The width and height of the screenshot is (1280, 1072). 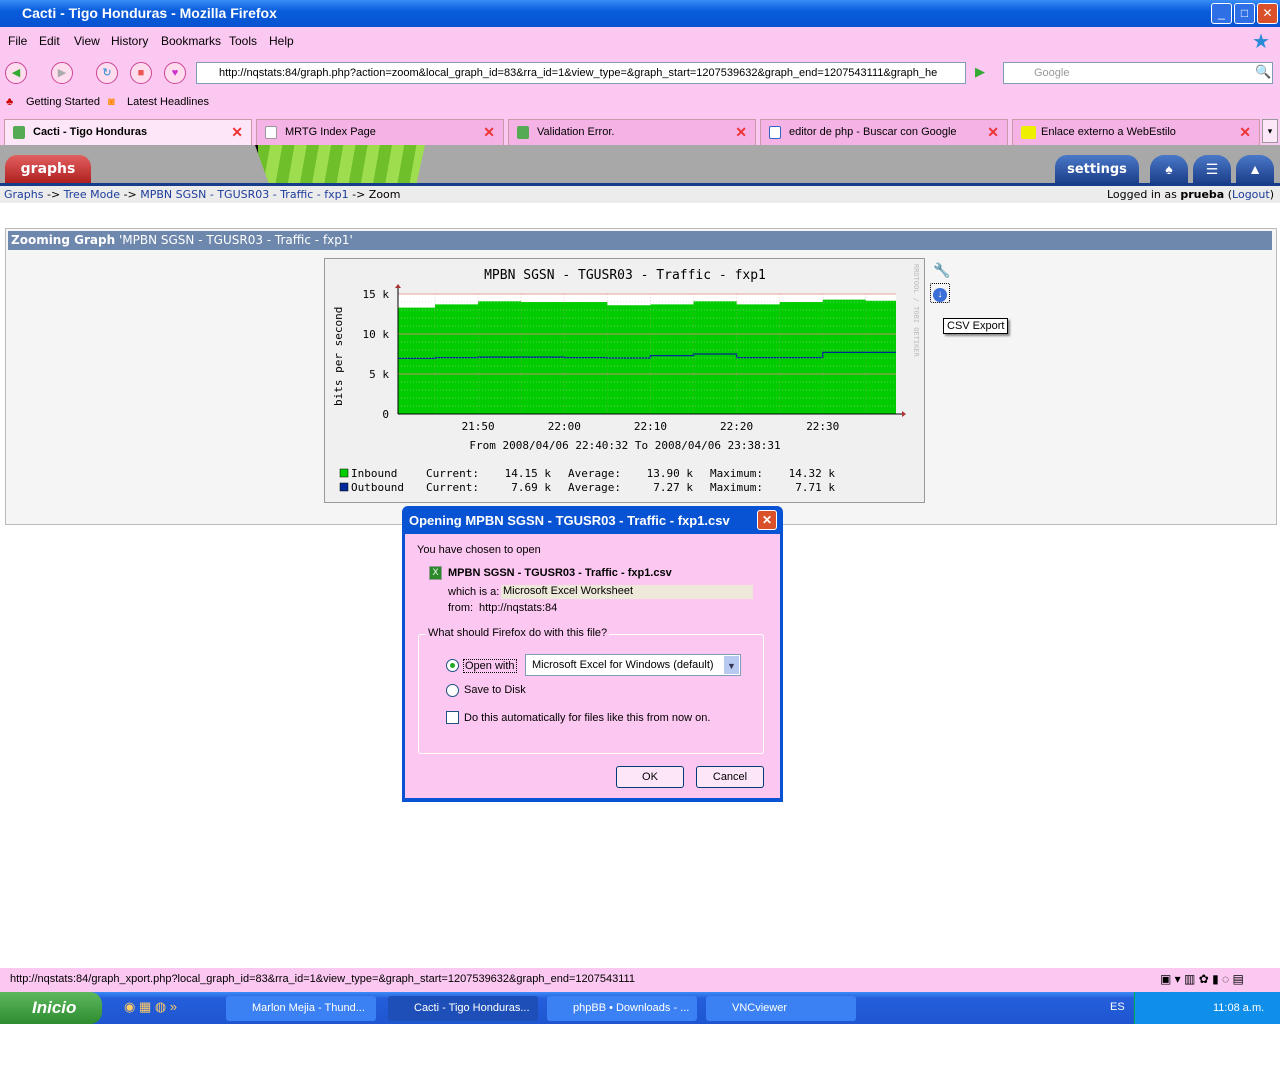 What do you see at coordinates (904, 414) in the screenshot?
I see `x-axis-arrow` at bounding box center [904, 414].